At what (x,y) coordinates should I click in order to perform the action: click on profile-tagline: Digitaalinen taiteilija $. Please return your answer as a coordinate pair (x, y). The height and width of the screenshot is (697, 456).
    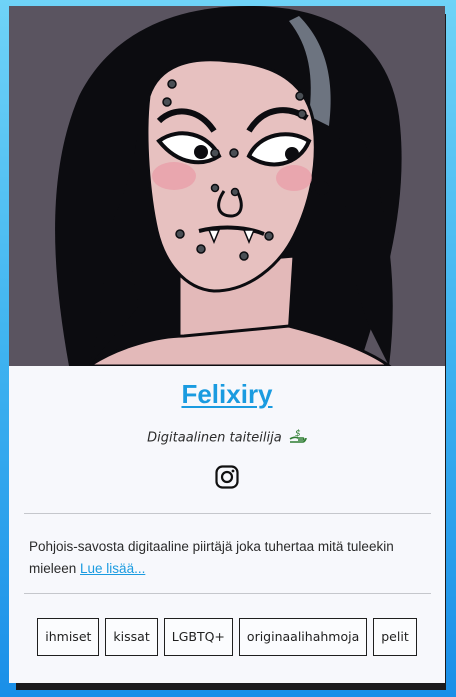
    Looking at the image, I should click on (227, 438).